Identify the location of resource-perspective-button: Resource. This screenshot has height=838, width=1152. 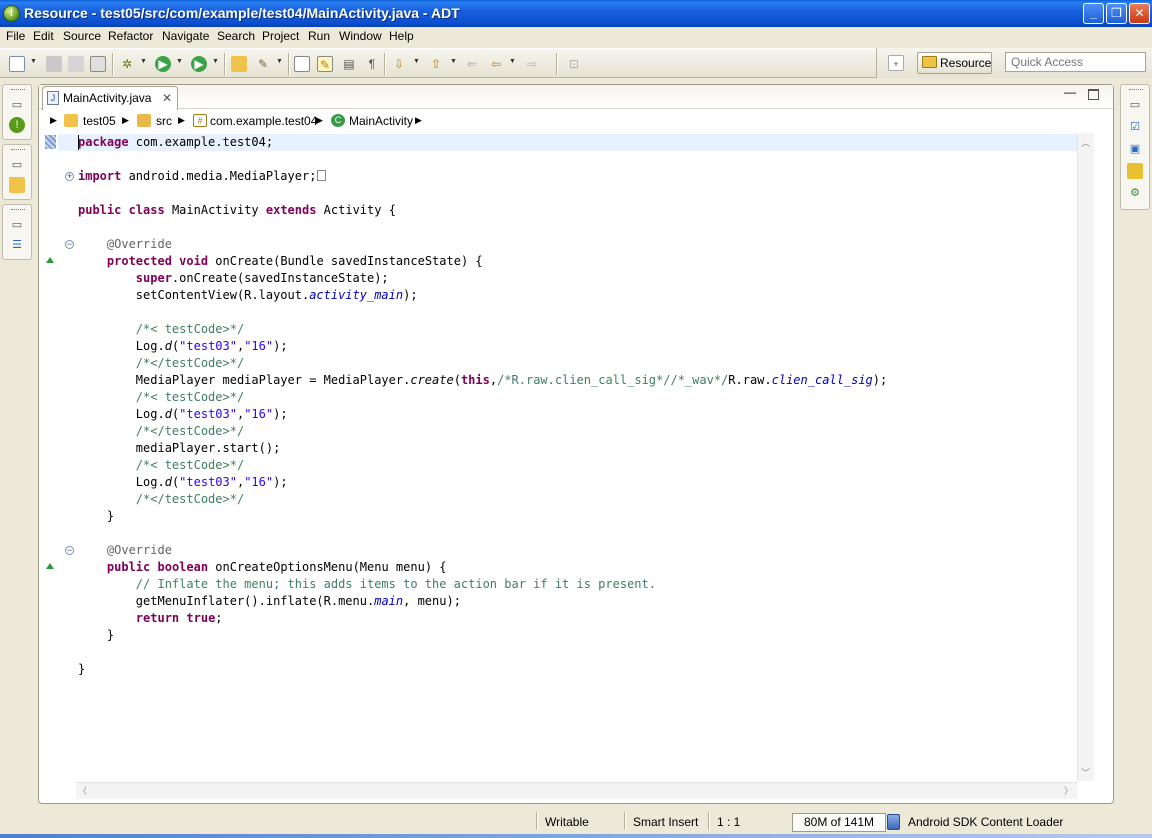
(954, 63).